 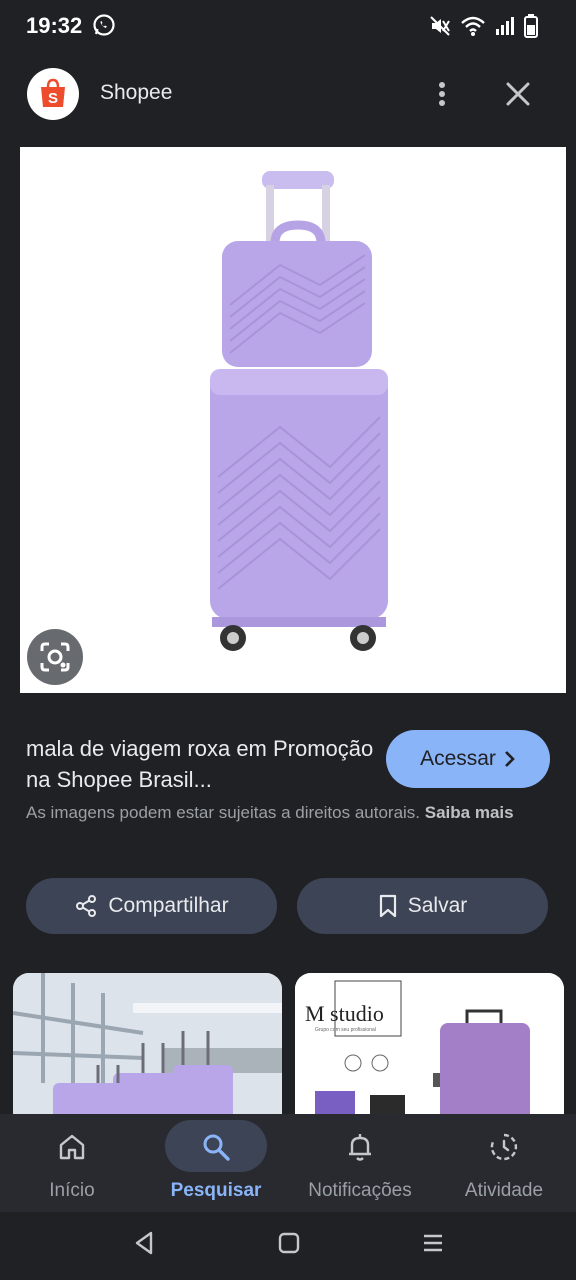 I want to click on recents-icon, so click(x=433, y=1243).